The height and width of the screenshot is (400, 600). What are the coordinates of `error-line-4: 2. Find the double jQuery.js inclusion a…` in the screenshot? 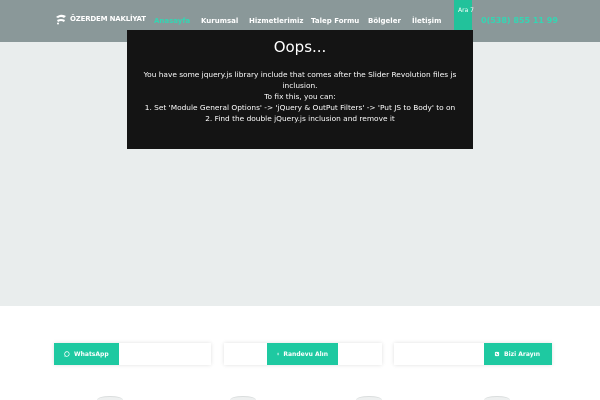 It's located at (300, 118).